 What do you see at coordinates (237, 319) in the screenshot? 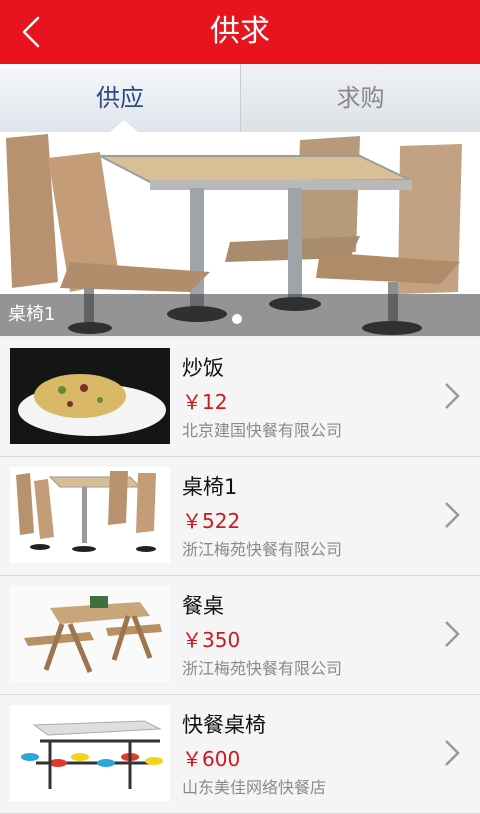
I see `carousel-indicator-dot` at bounding box center [237, 319].